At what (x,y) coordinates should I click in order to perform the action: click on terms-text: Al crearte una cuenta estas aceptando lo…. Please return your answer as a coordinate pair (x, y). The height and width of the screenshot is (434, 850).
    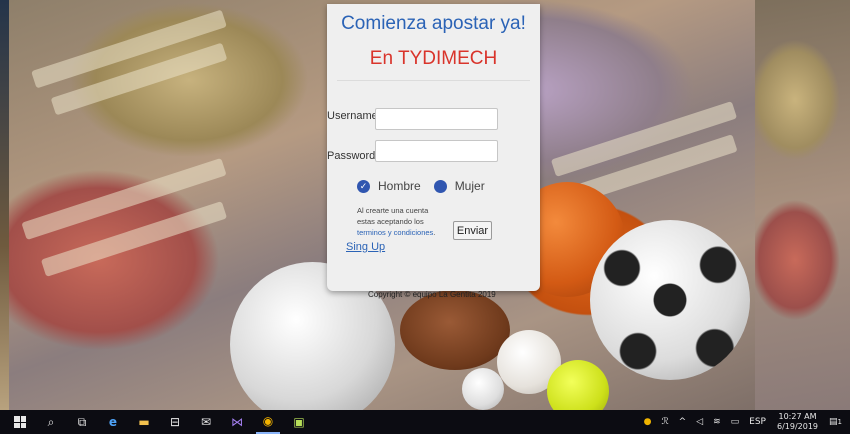
    Looking at the image, I should click on (402, 221).